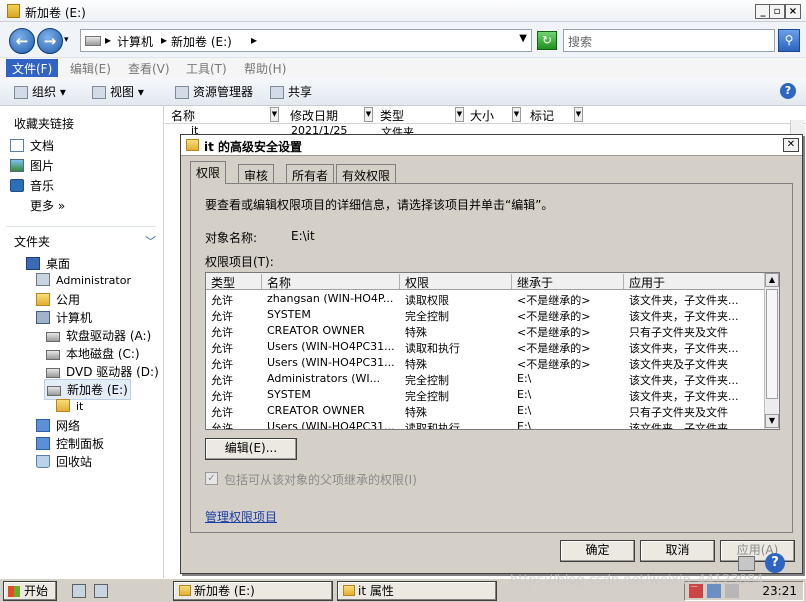  I want to click on header-apply-to: 应用于, so click(695, 282).